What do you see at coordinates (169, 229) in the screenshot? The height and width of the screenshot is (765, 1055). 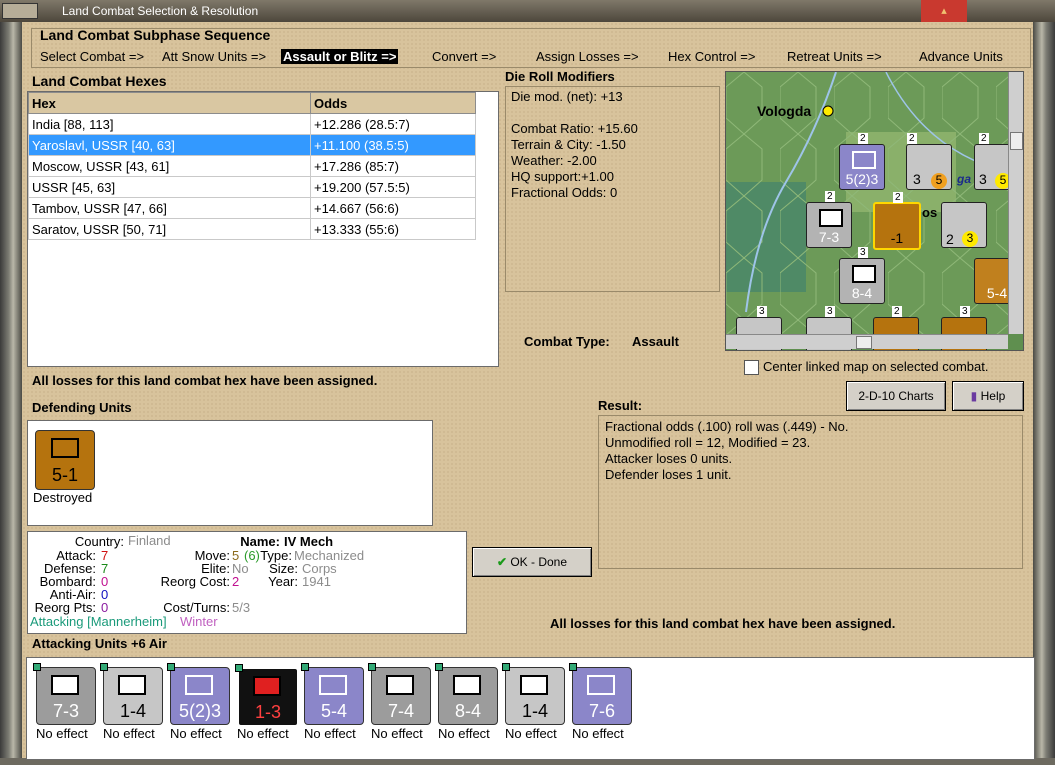 I see `hex-cell: Saratov, USSR [50, 71]` at bounding box center [169, 229].